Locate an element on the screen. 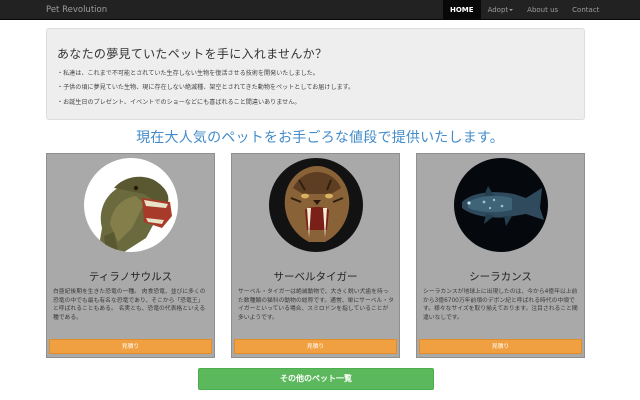 This screenshot has height=400, width=640. nav-menu: HOME Adopt About us Contact is located at coordinates (524, 10).